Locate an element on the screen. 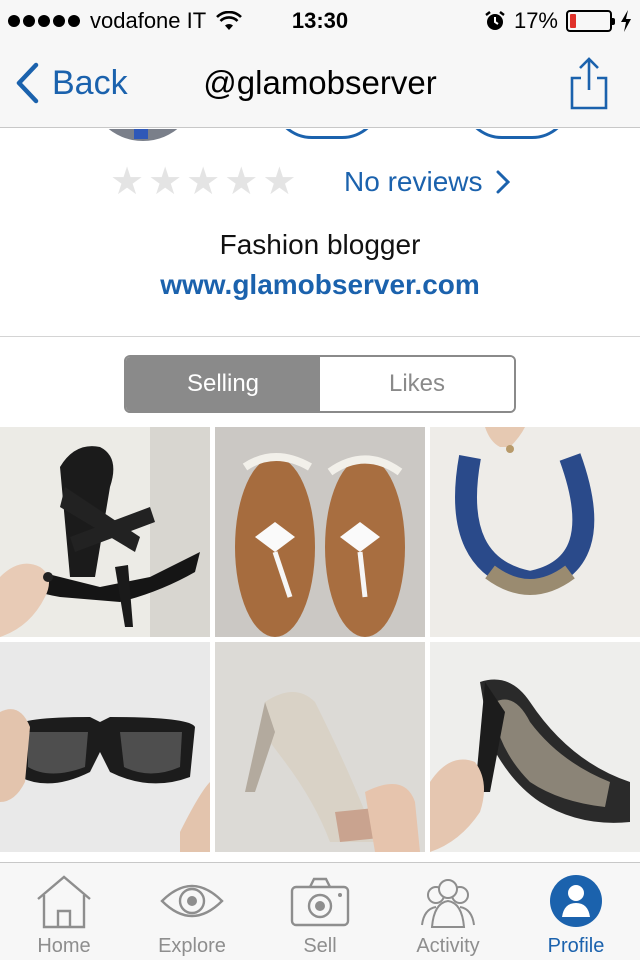  patterned-heel-photo is located at coordinates (535, 747).